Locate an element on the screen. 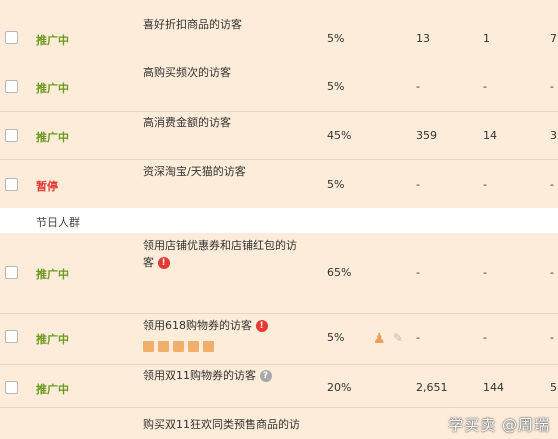 Image resolution: width=558 pixels, height=439 pixels. premium-pct: 65% is located at coordinates (339, 272).